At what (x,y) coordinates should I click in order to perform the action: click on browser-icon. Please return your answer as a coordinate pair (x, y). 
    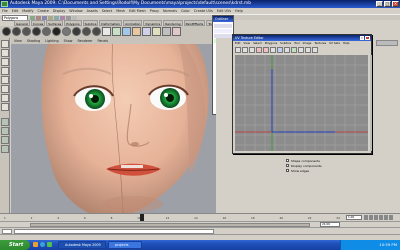
    Looking at the image, I should click on (42, 244).